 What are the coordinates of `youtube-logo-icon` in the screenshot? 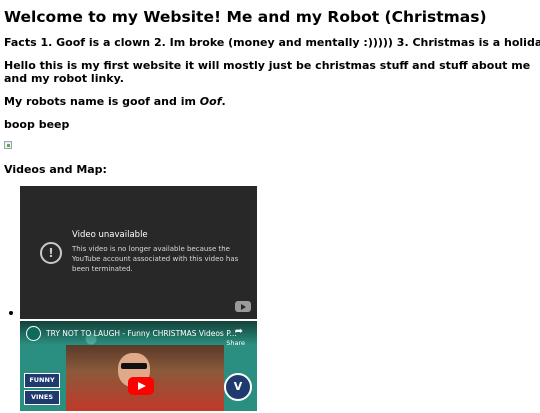 It's located at (243, 306).